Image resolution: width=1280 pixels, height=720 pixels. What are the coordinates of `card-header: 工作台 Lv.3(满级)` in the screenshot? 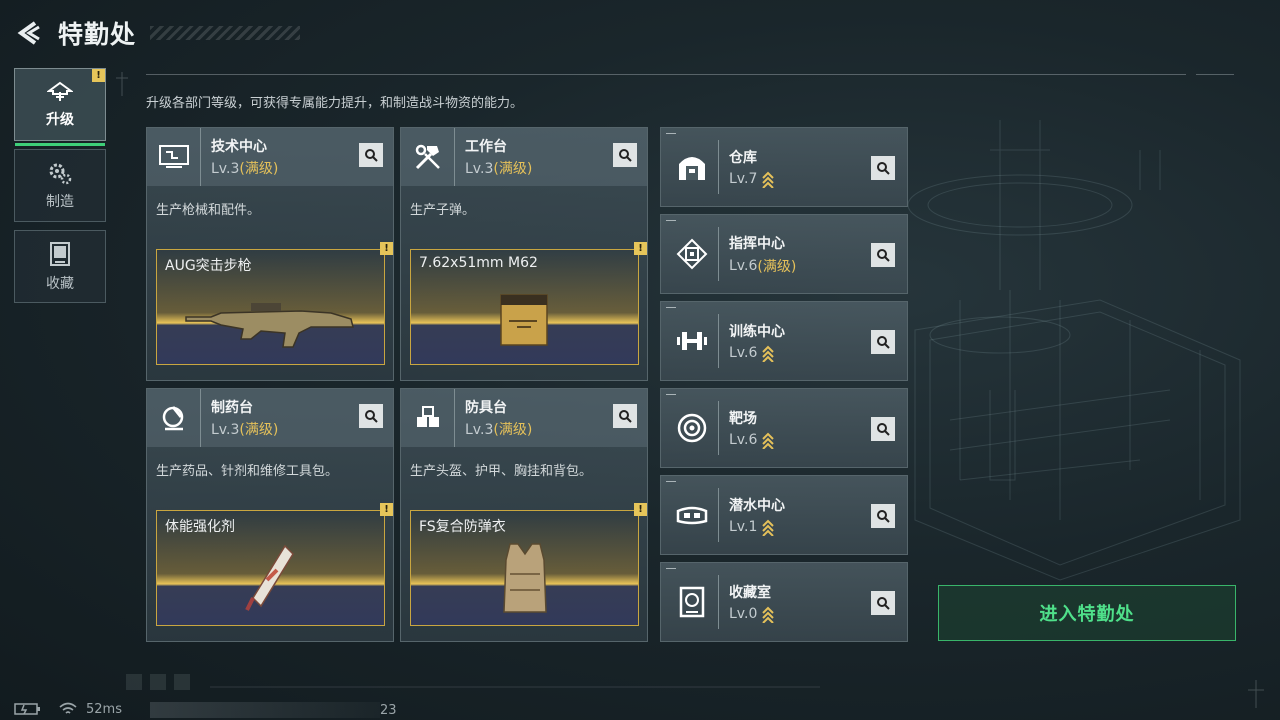 It's located at (524, 157).